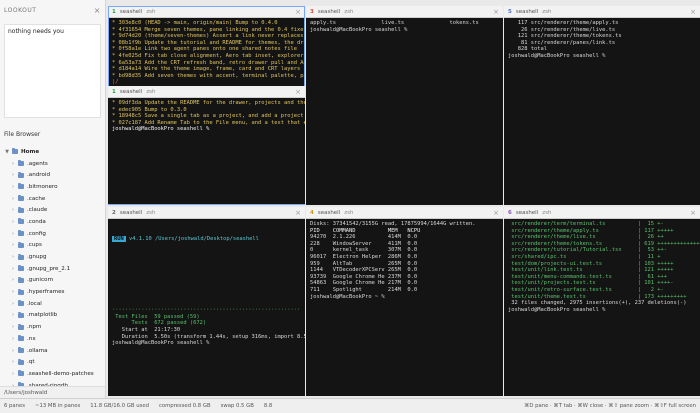  Describe the element at coordinates (586, 289) in the screenshot. I see `terminal-line: test/unit/retro-surface.test.ts | 2 +-` at that location.